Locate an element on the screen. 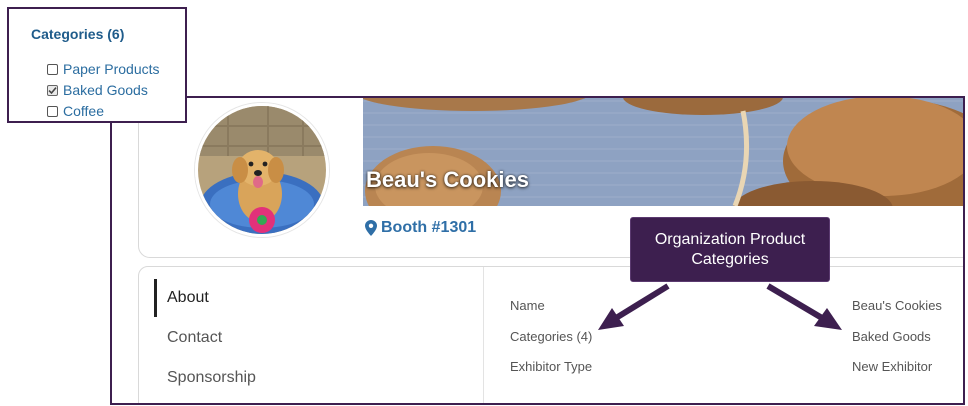  tab-contact: Contact is located at coordinates (194, 338).